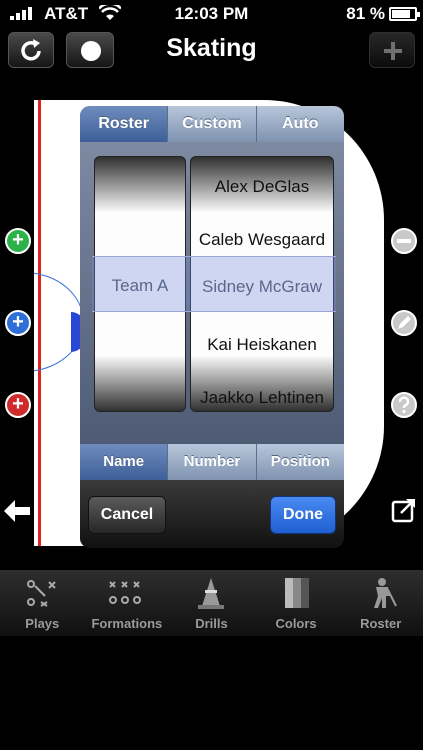 This screenshot has width=423, height=750. I want to click on tab-drills: Drills, so click(211, 603).